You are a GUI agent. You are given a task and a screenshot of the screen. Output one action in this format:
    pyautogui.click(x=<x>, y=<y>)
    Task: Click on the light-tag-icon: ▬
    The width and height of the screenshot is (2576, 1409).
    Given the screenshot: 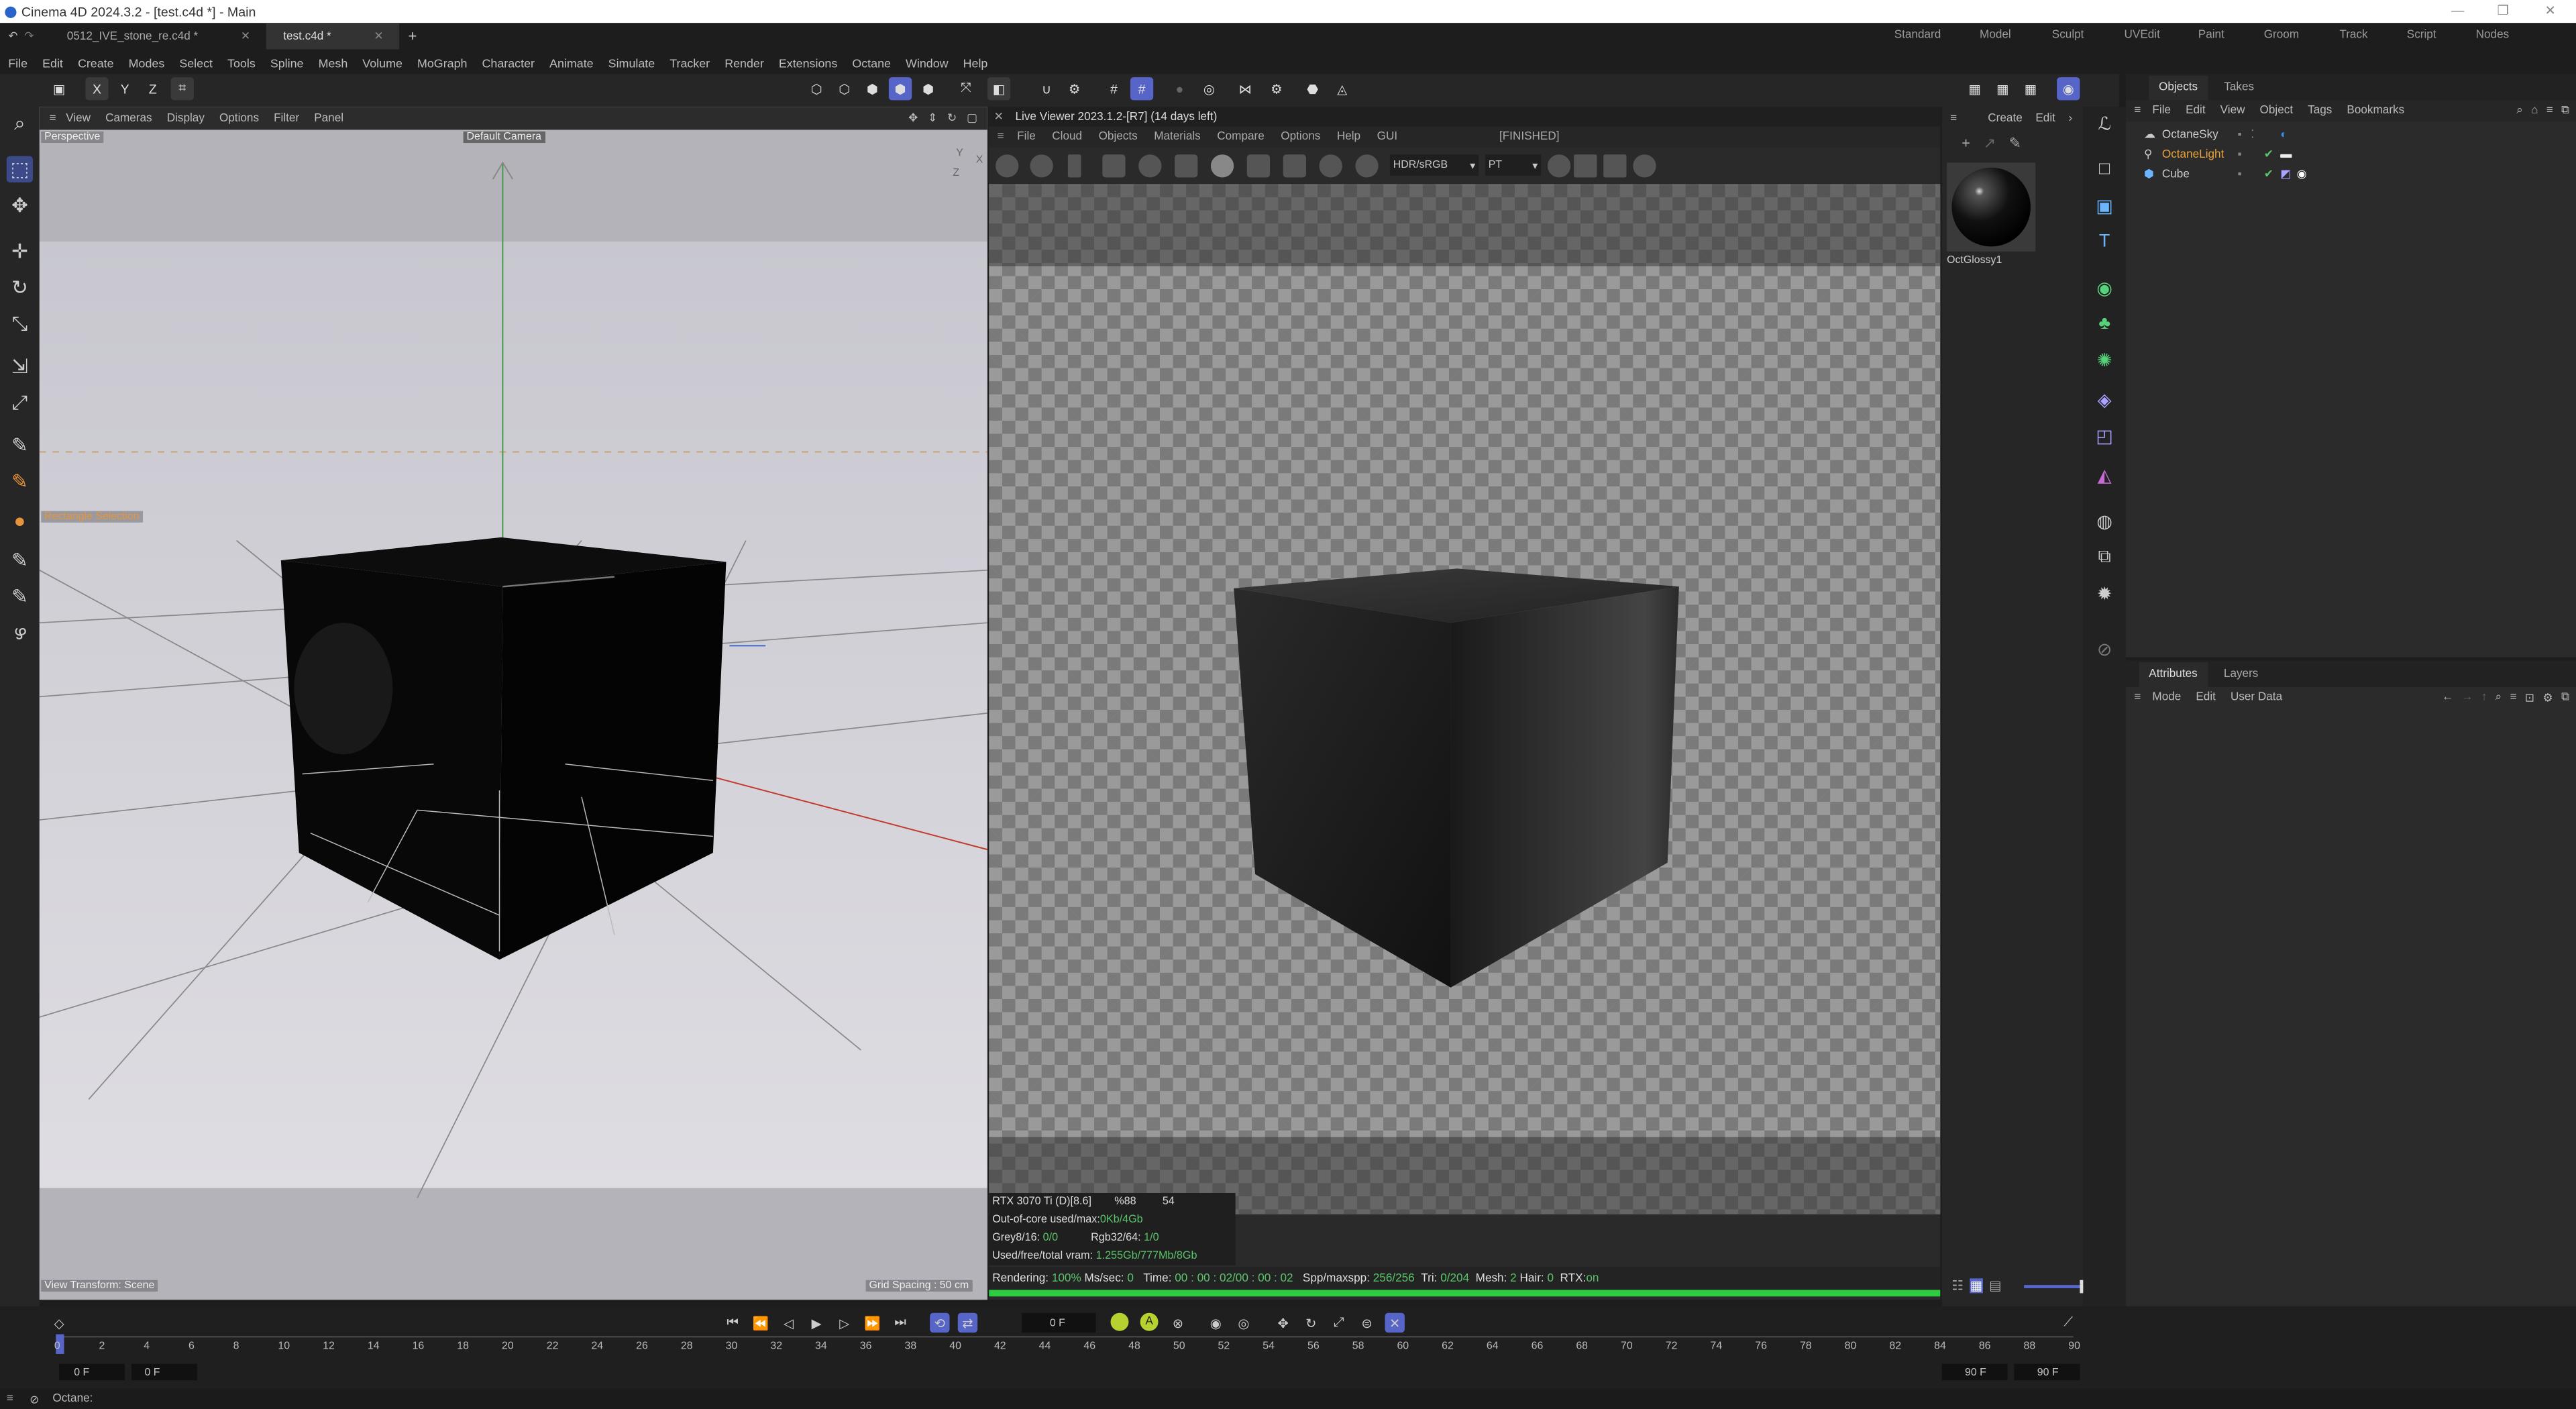 What is the action you would take?
    pyautogui.click(x=2286, y=154)
    